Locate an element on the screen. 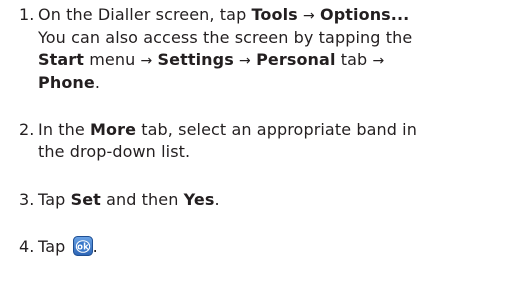 Image resolution: width=520 pixels, height=287 pixels. step-text: Tap Set and then Yes. is located at coordinates (277, 200).